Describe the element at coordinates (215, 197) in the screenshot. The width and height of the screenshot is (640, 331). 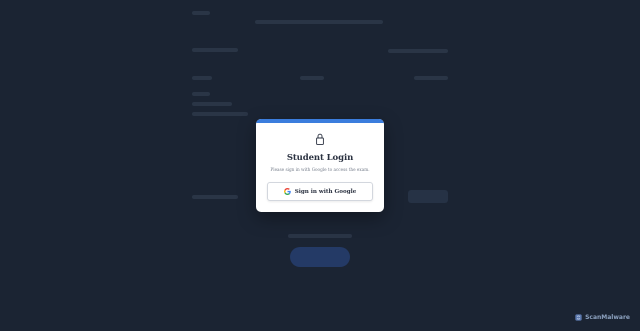
I see `bg-footer-text-placeholder` at that location.